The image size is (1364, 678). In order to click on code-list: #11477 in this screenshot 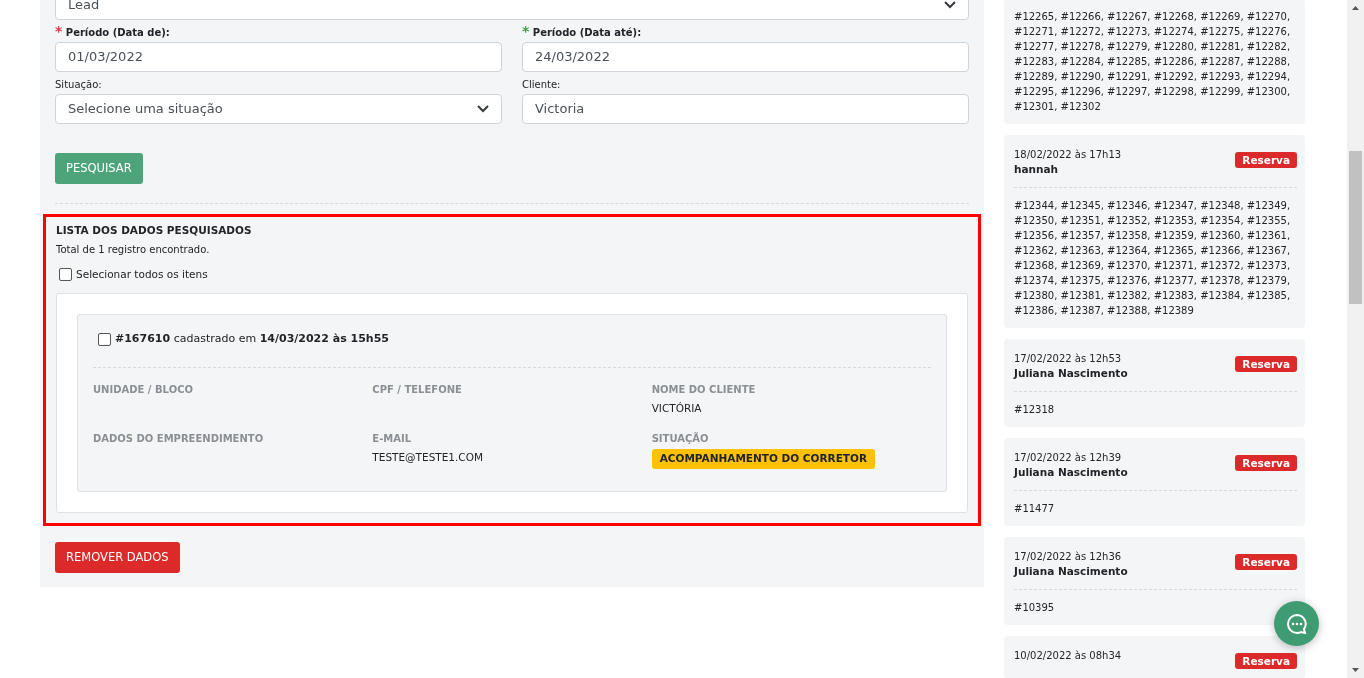, I will do `click(1155, 508)`.